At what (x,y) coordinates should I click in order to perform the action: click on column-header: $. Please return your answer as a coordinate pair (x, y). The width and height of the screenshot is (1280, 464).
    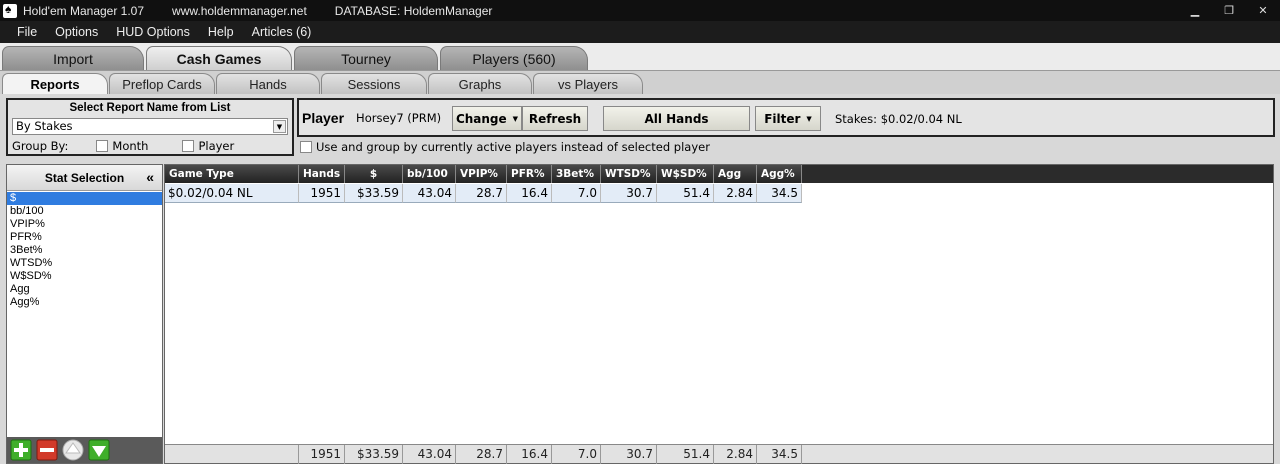
    Looking at the image, I should click on (374, 174).